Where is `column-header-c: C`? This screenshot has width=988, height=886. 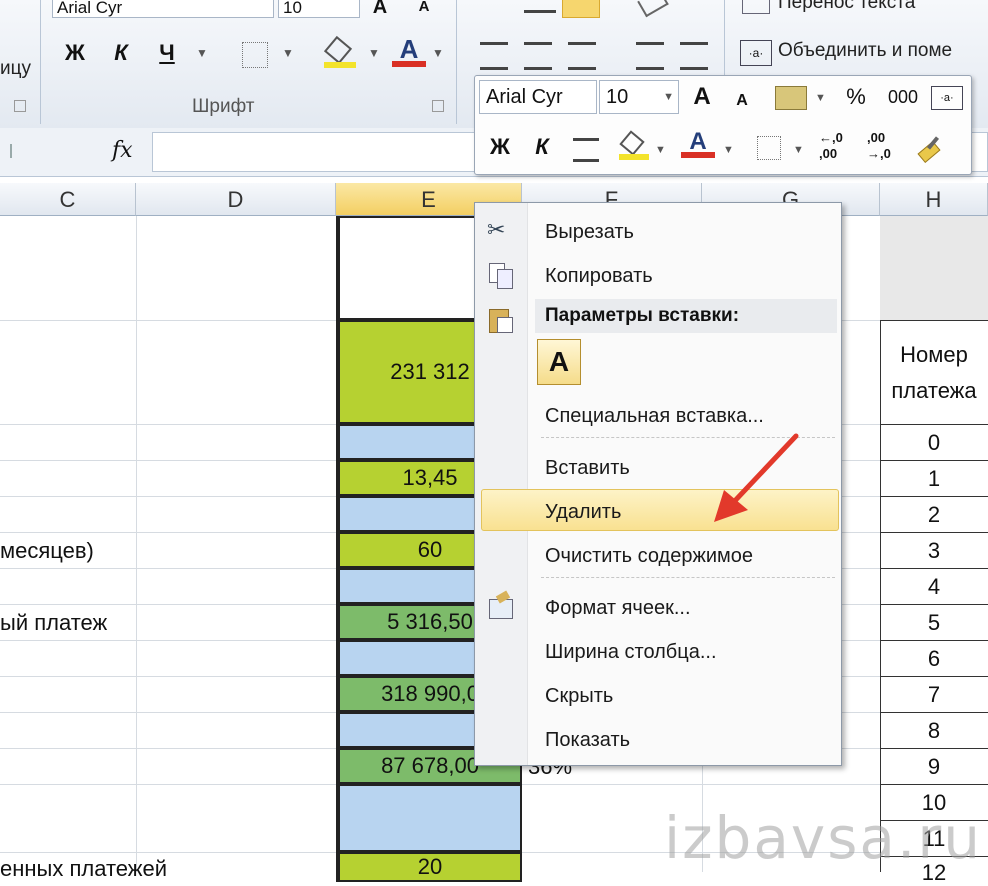 column-header-c: C is located at coordinates (68, 199).